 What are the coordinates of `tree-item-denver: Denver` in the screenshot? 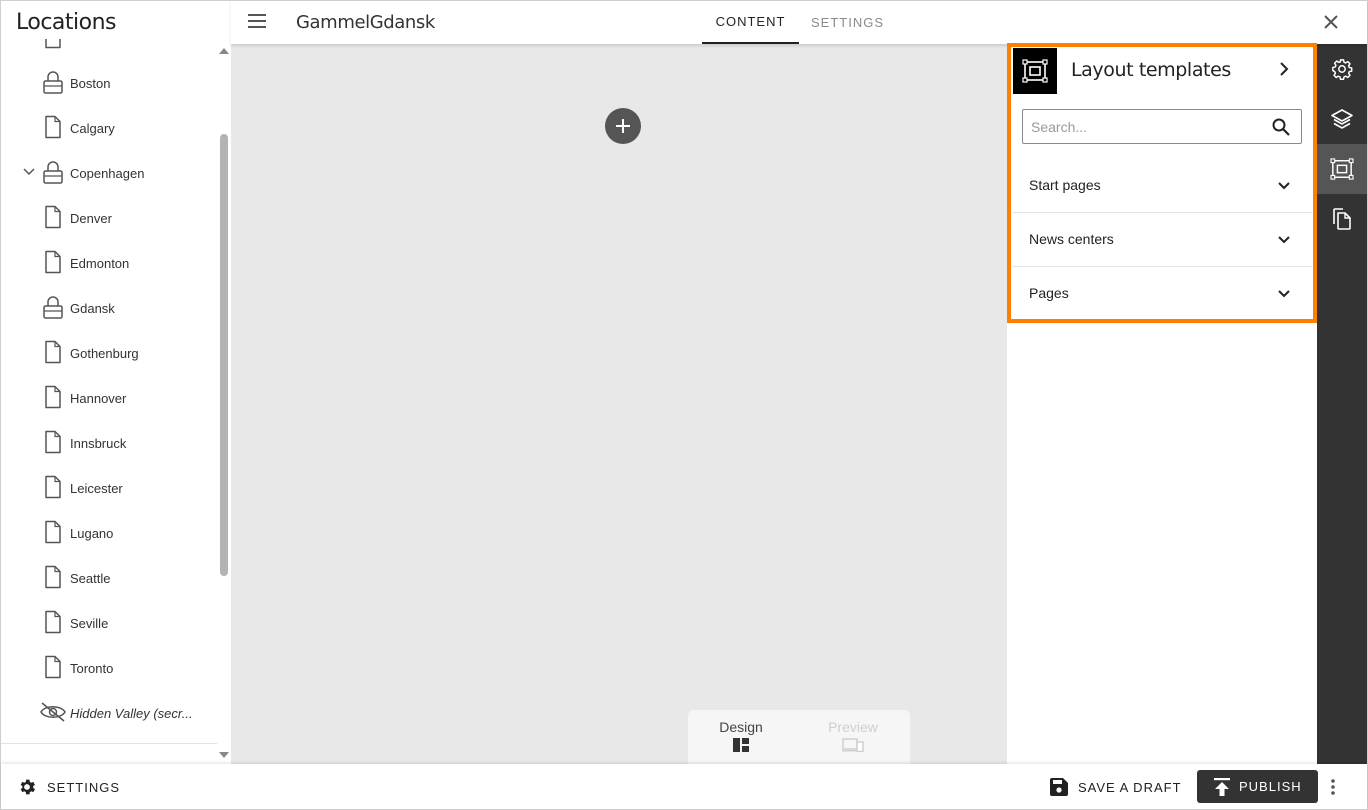 It's located at (109, 218).